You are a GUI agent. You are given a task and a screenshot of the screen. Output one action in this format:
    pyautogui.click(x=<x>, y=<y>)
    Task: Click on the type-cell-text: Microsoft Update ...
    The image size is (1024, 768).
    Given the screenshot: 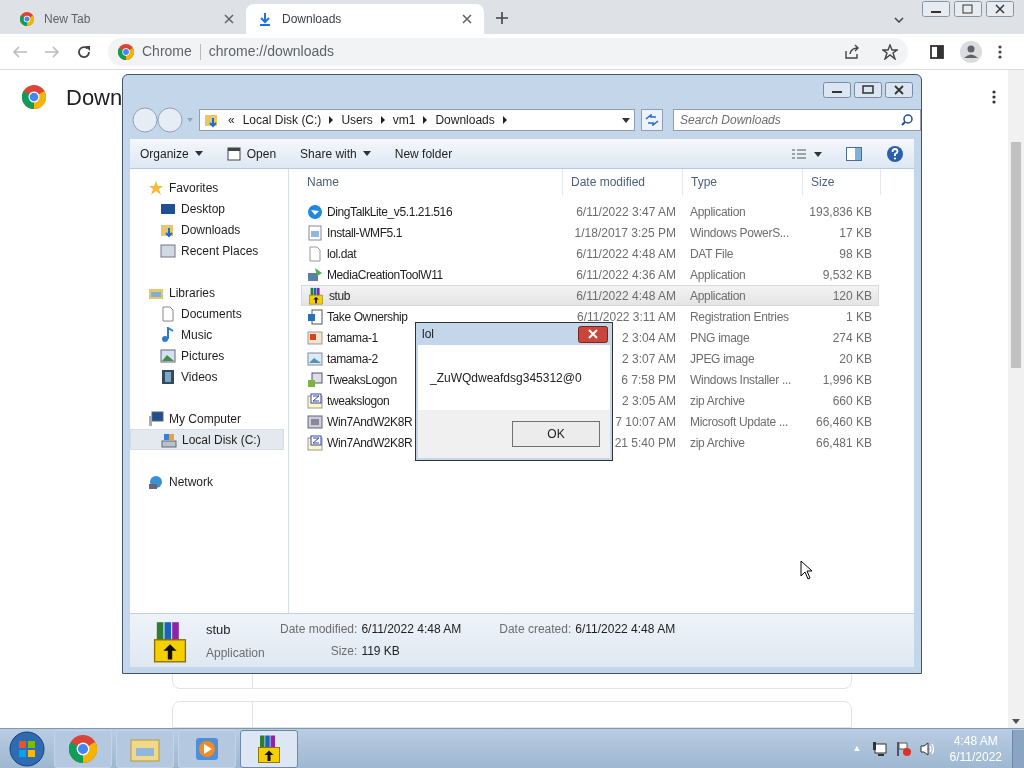 What is the action you would take?
    pyautogui.click(x=739, y=422)
    